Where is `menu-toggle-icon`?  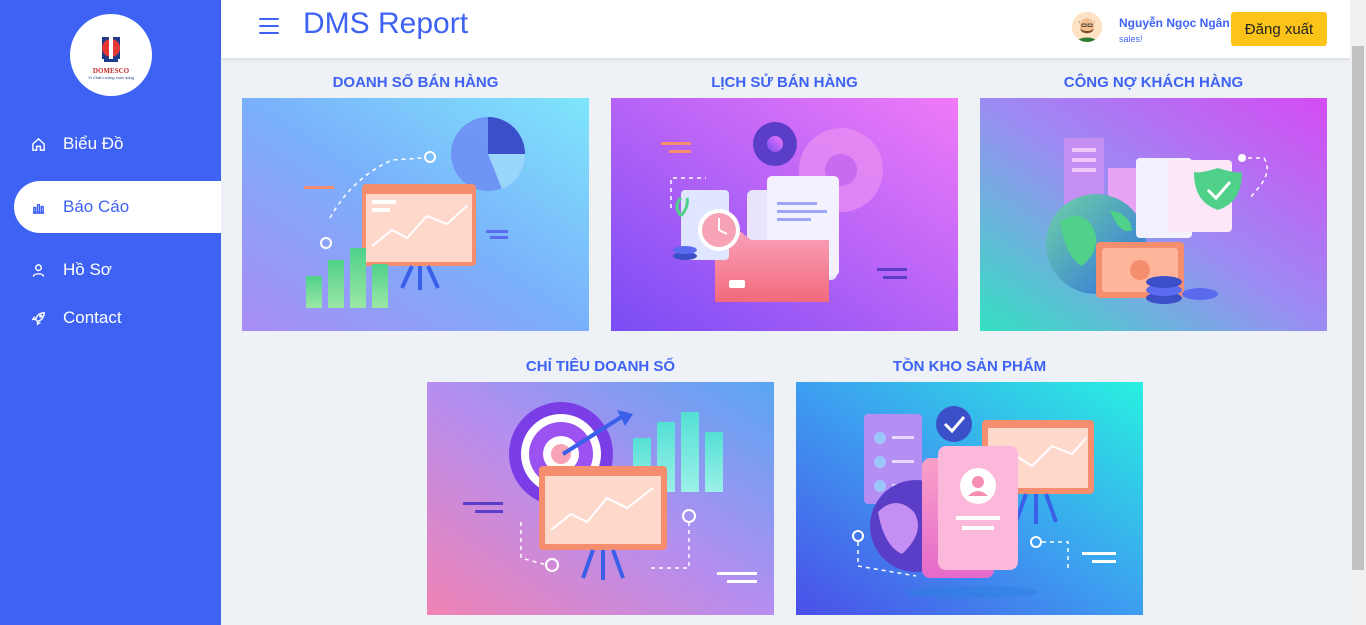
menu-toggle-icon is located at coordinates (269, 26).